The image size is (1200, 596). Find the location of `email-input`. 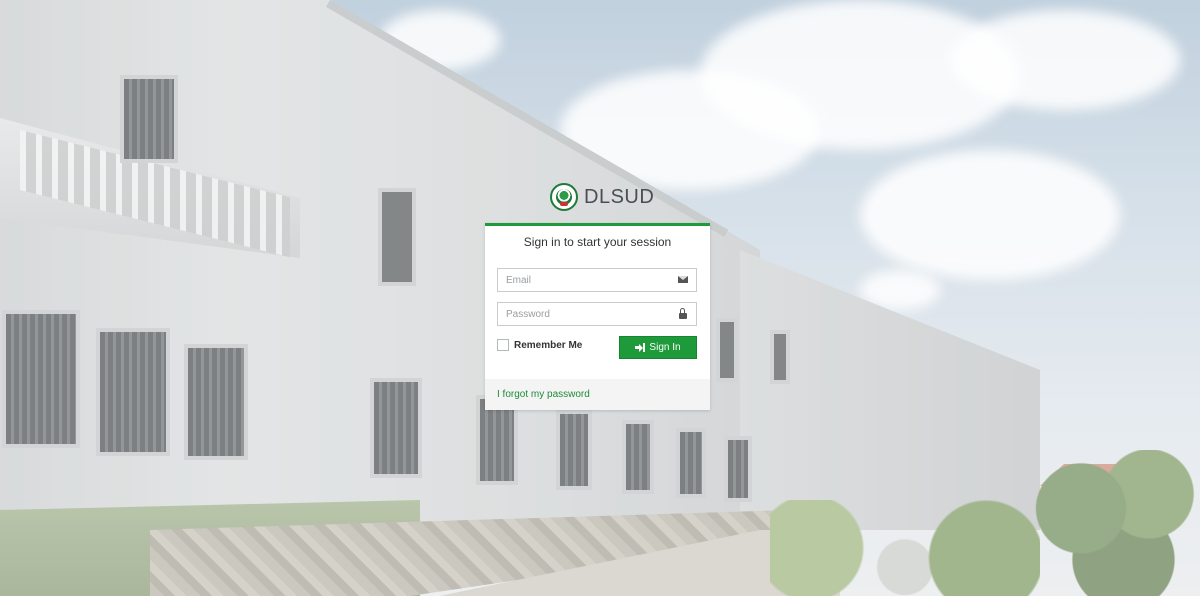

email-input is located at coordinates (586, 280).